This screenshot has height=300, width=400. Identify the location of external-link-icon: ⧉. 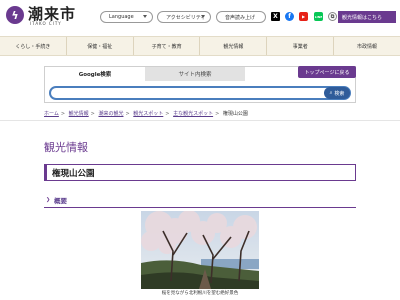
(332, 16).